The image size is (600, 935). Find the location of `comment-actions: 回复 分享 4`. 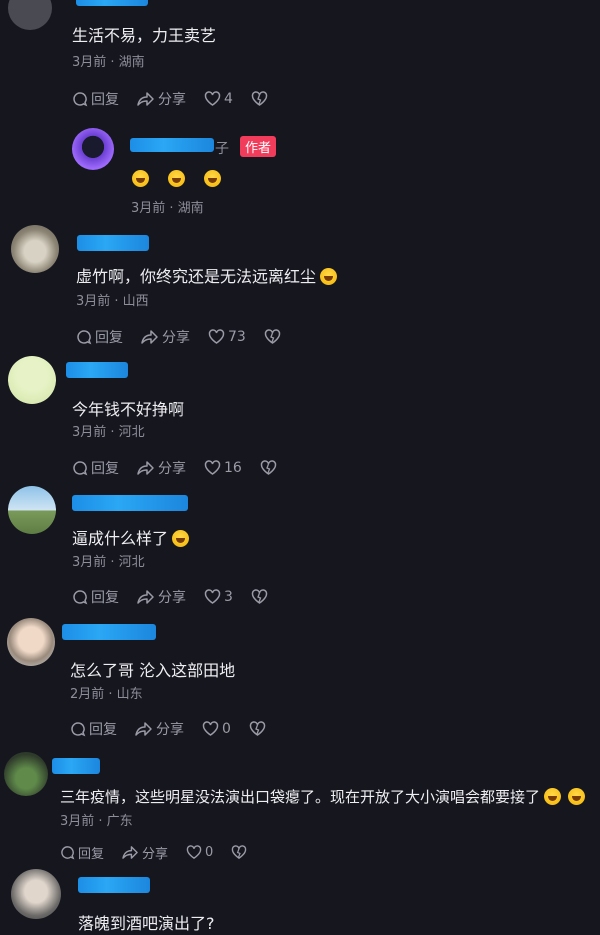

comment-actions: 回复 分享 4 is located at coordinates (180, 99).